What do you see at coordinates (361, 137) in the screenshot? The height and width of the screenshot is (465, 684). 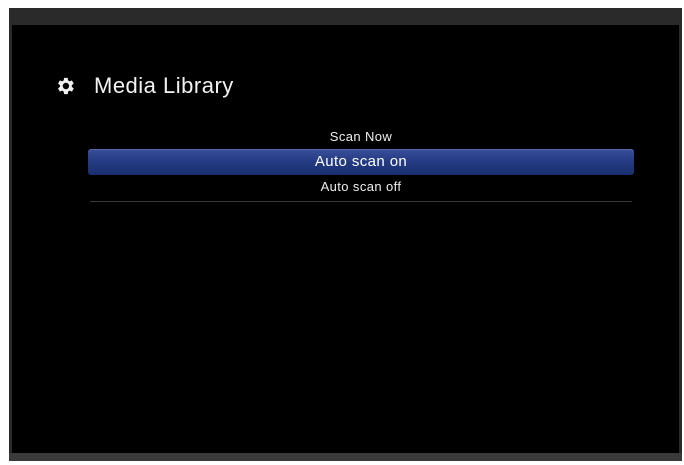 I see `menu-item-scan-now: Scan Now` at bounding box center [361, 137].